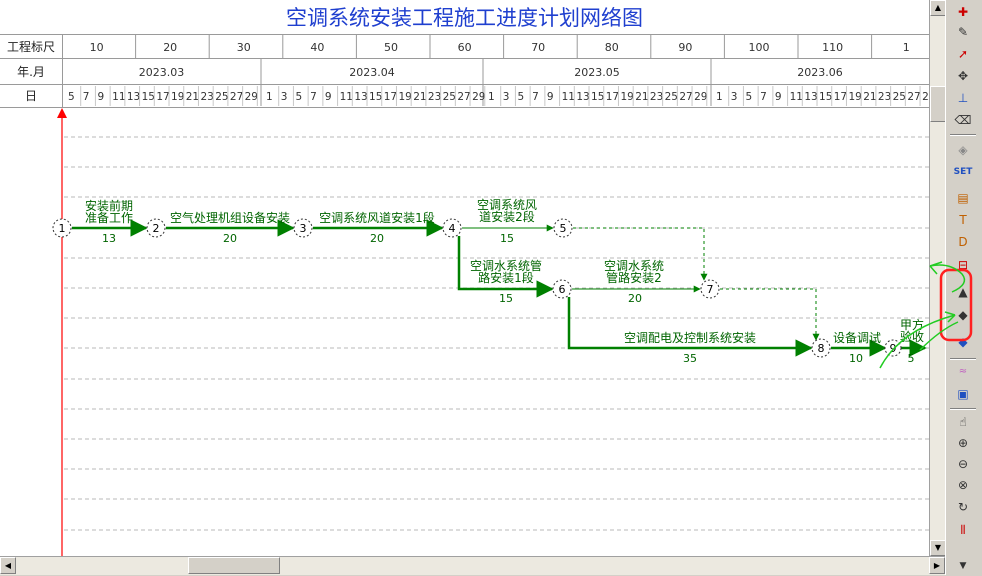 This screenshot has height=576, width=982. Describe the element at coordinates (938, 104) in the screenshot. I see `vertical-scroll-thumb` at that location.